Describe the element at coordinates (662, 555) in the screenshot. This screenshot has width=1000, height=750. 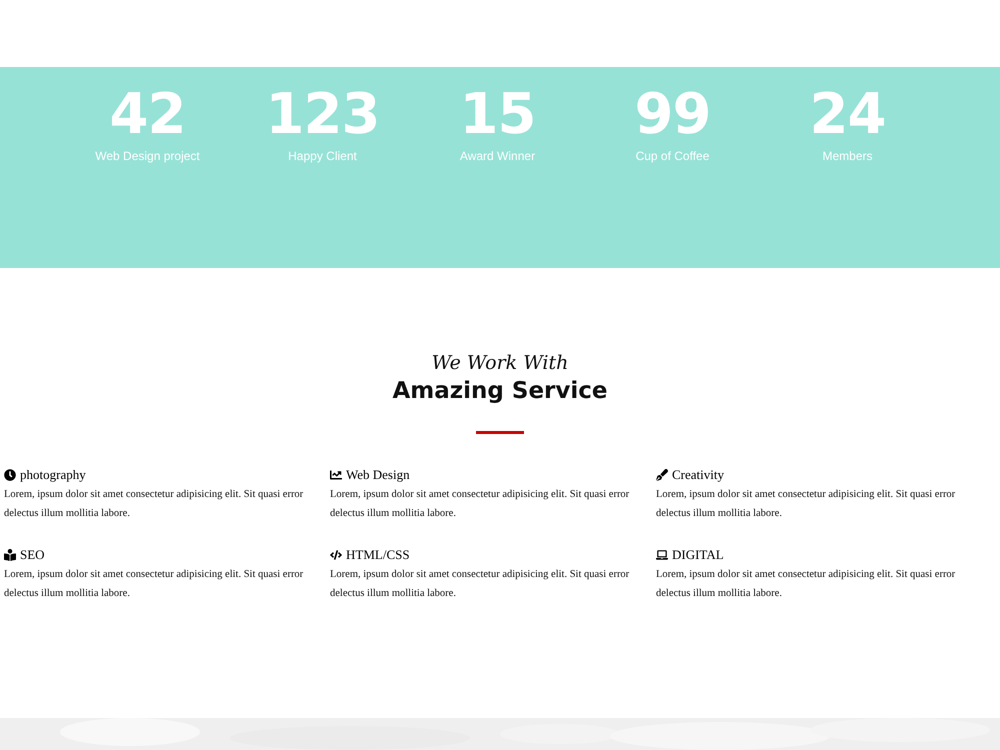
I see `laptop-icon` at that location.